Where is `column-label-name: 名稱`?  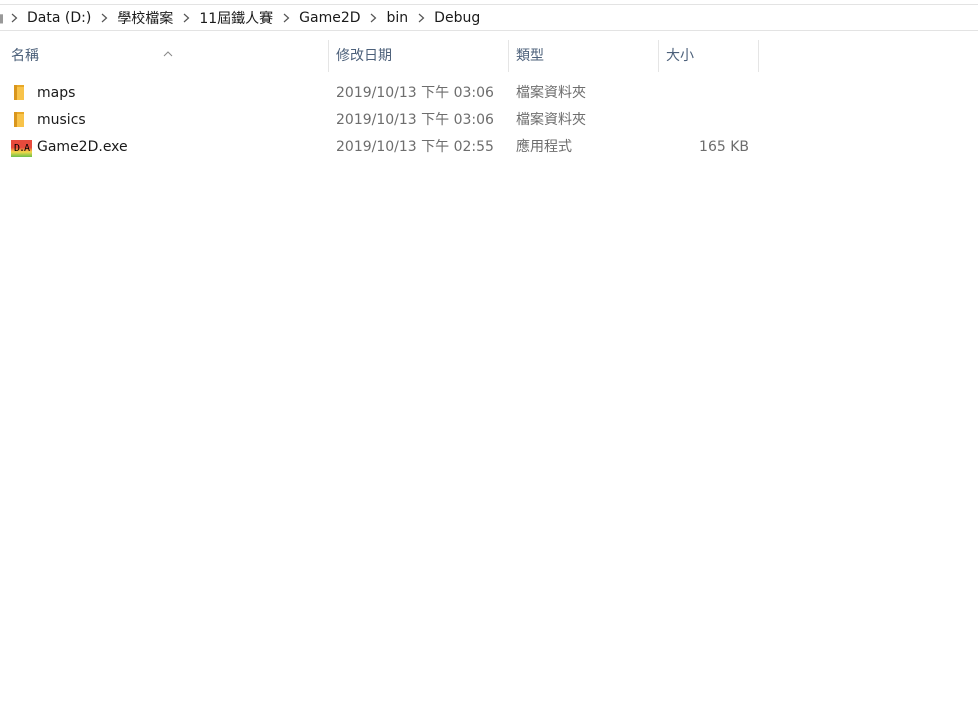 column-label-name: 名稱 is located at coordinates (25, 56).